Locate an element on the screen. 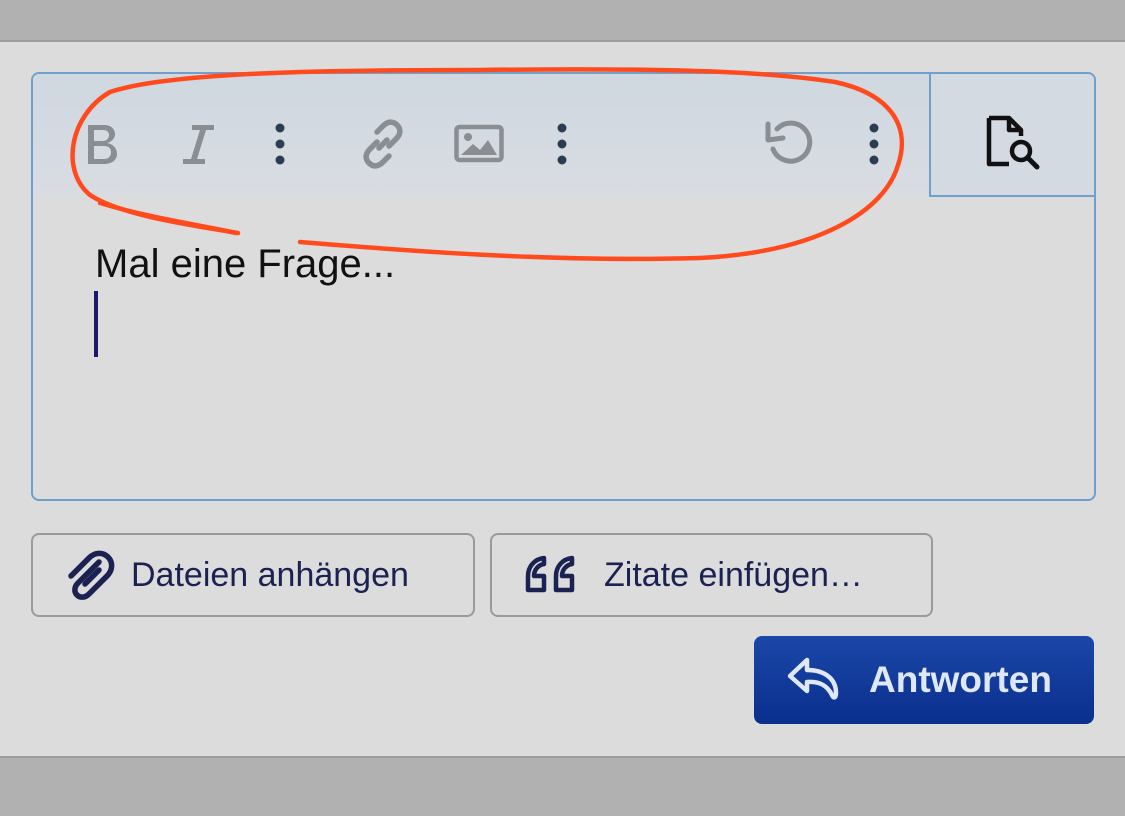 The width and height of the screenshot is (1125, 816). undo-button is located at coordinates (789, 144).